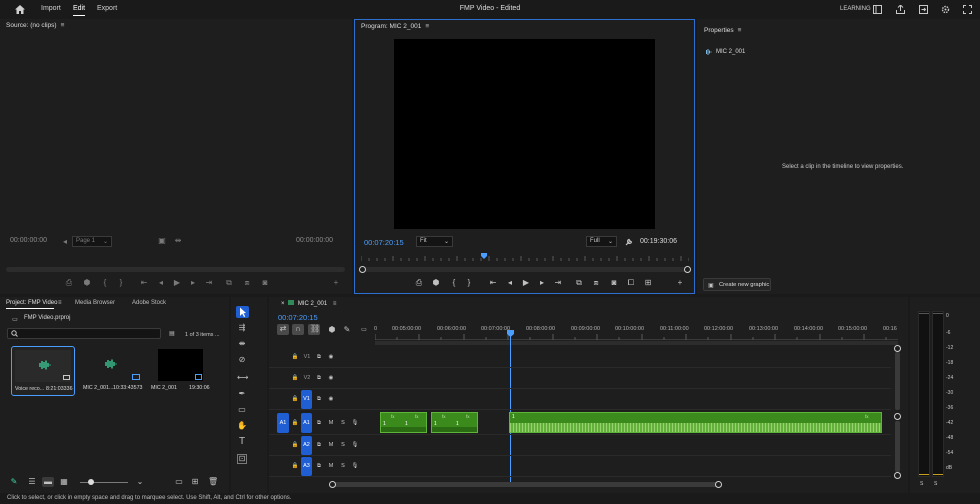  What do you see at coordinates (91, 482) in the screenshot?
I see `zoom-slider-handle` at bounding box center [91, 482].